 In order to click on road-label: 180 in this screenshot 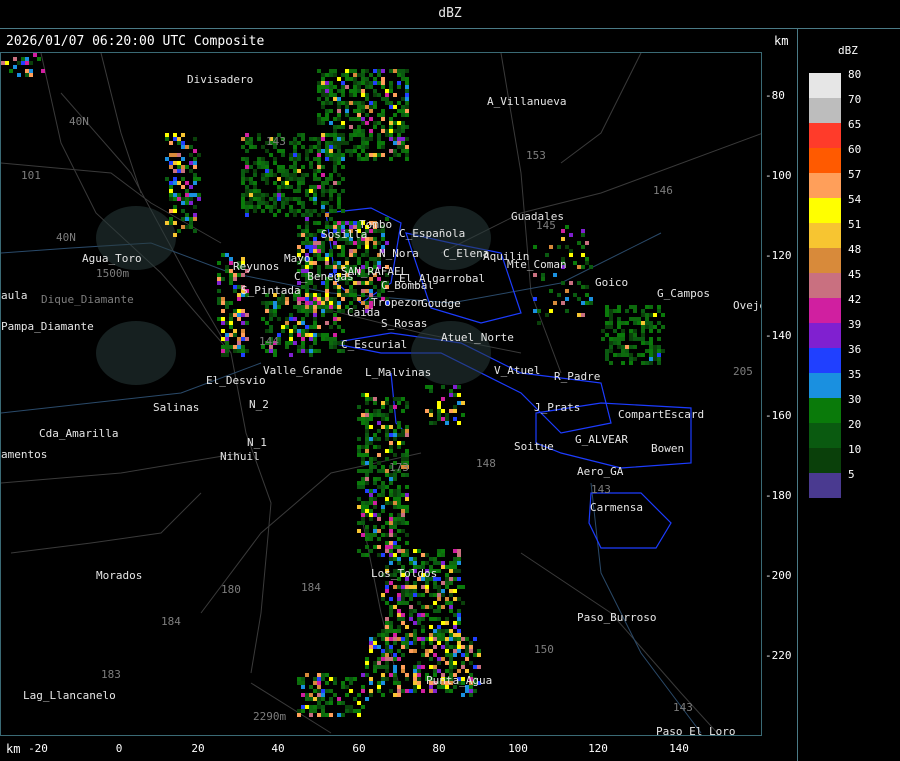, I will do `click(231, 589)`.